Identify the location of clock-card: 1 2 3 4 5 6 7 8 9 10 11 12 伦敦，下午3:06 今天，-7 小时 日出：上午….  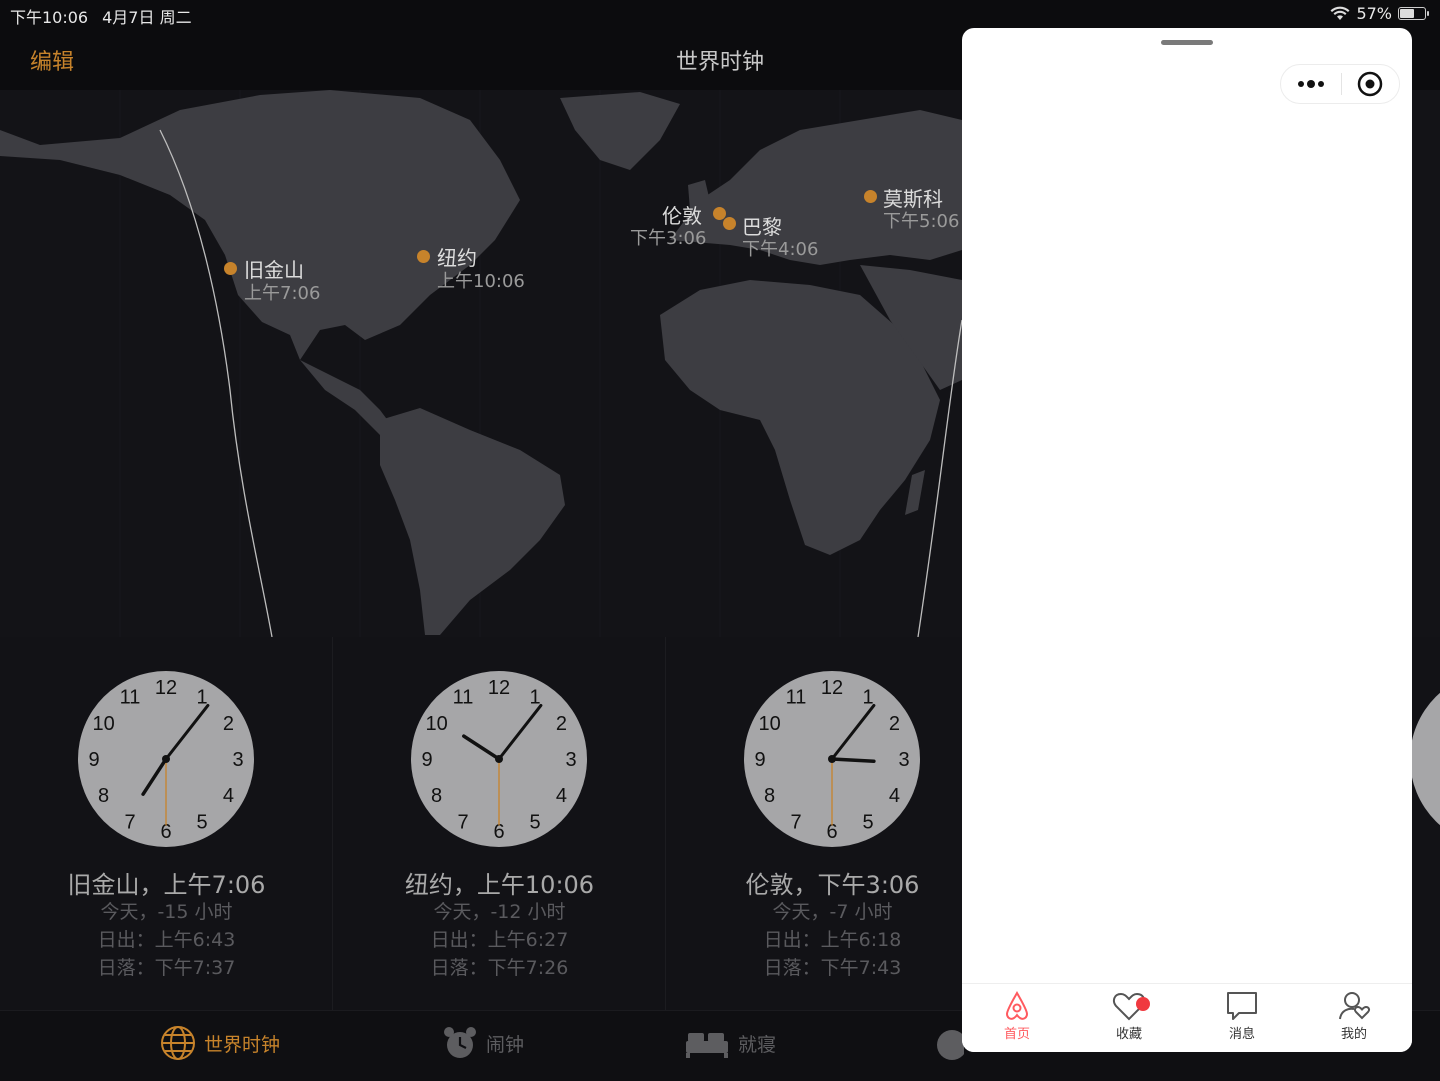
(832, 823).